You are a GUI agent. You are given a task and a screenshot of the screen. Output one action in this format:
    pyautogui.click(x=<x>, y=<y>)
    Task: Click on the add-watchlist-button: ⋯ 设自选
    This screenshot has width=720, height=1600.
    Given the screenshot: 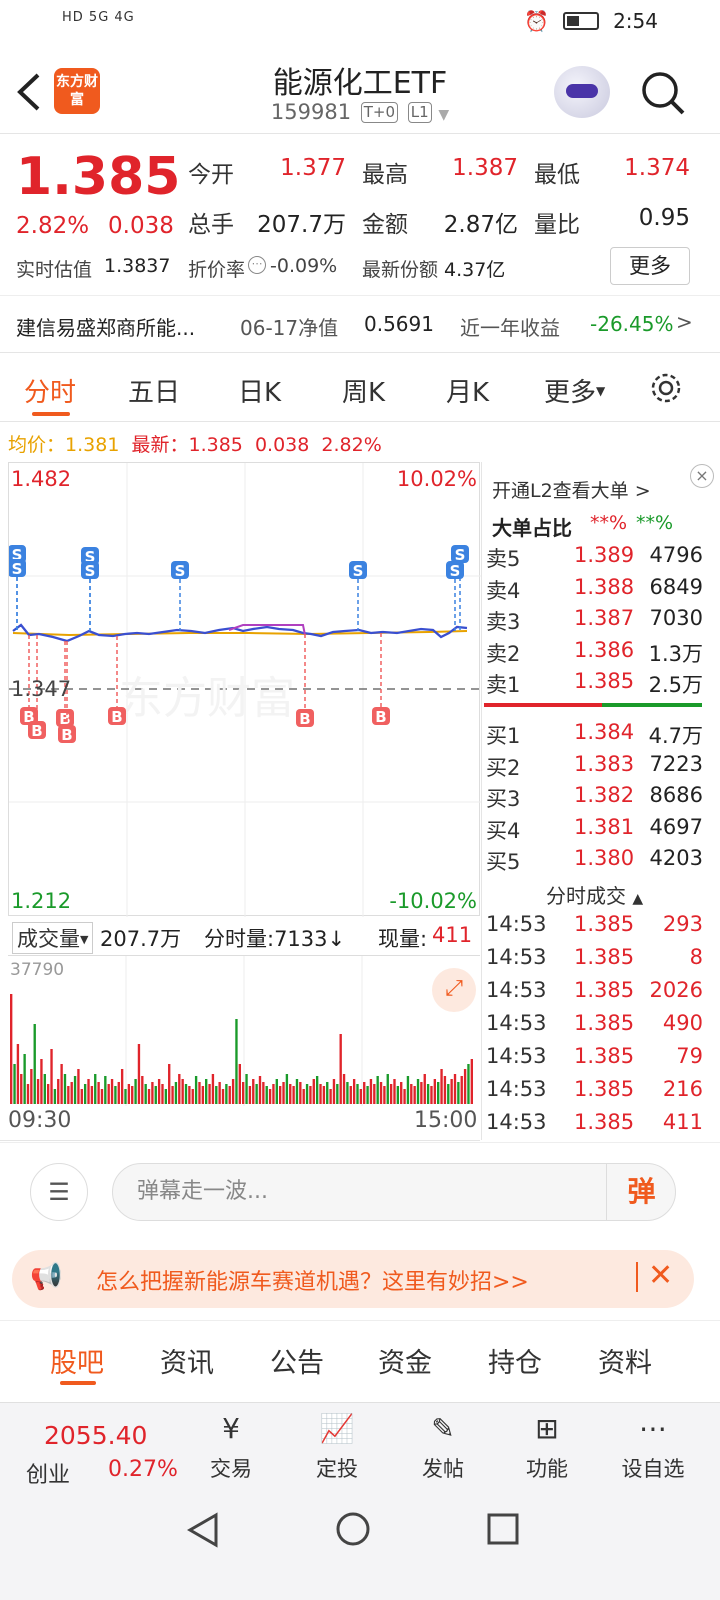 What is the action you would take?
    pyautogui.click(x=653, y=1446)
    